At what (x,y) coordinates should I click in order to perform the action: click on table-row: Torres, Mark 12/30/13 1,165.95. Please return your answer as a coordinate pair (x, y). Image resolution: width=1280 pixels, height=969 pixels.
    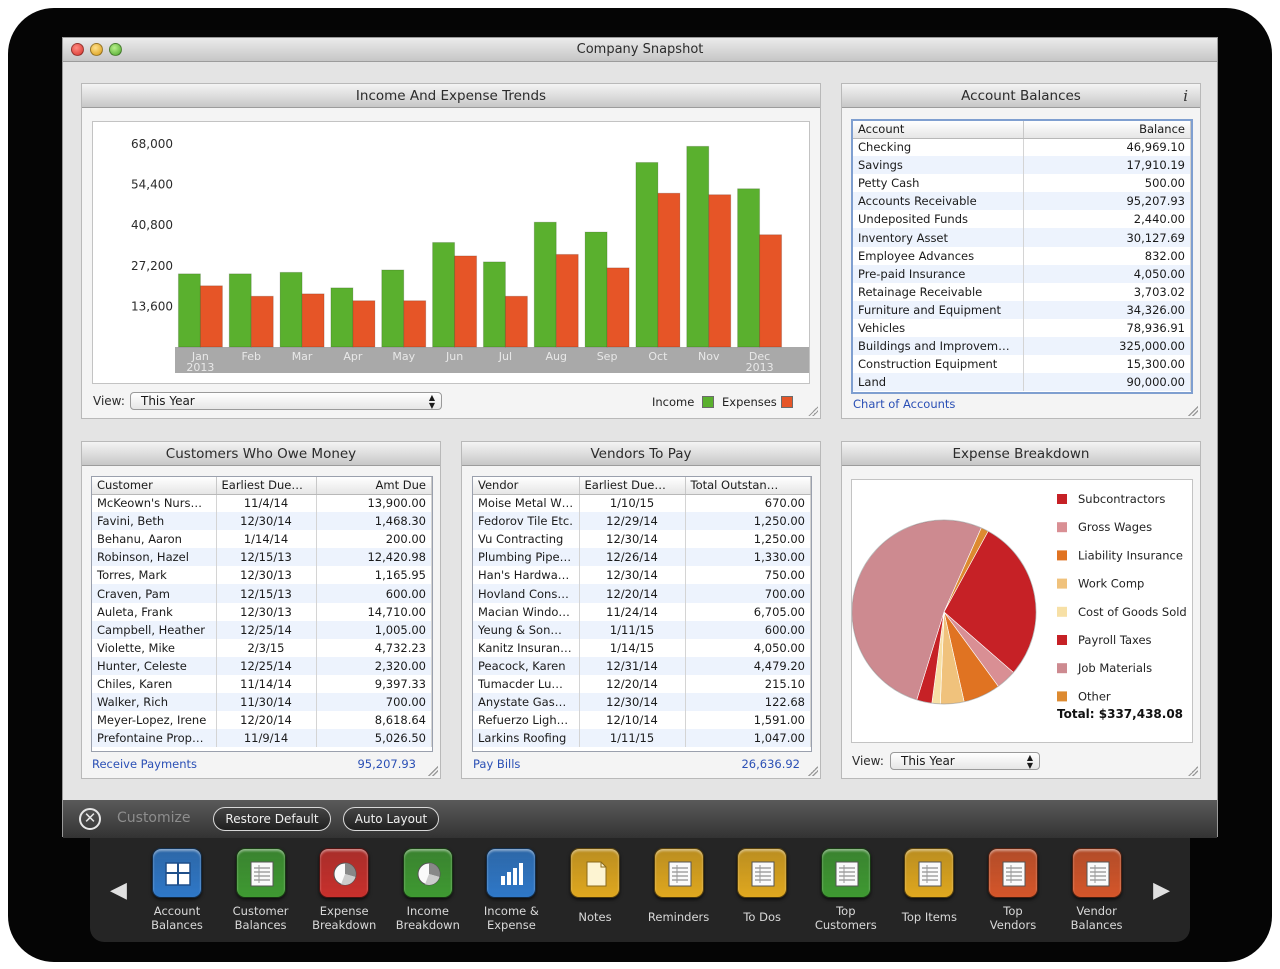
    Looking at the image, I should click on (262, 575).